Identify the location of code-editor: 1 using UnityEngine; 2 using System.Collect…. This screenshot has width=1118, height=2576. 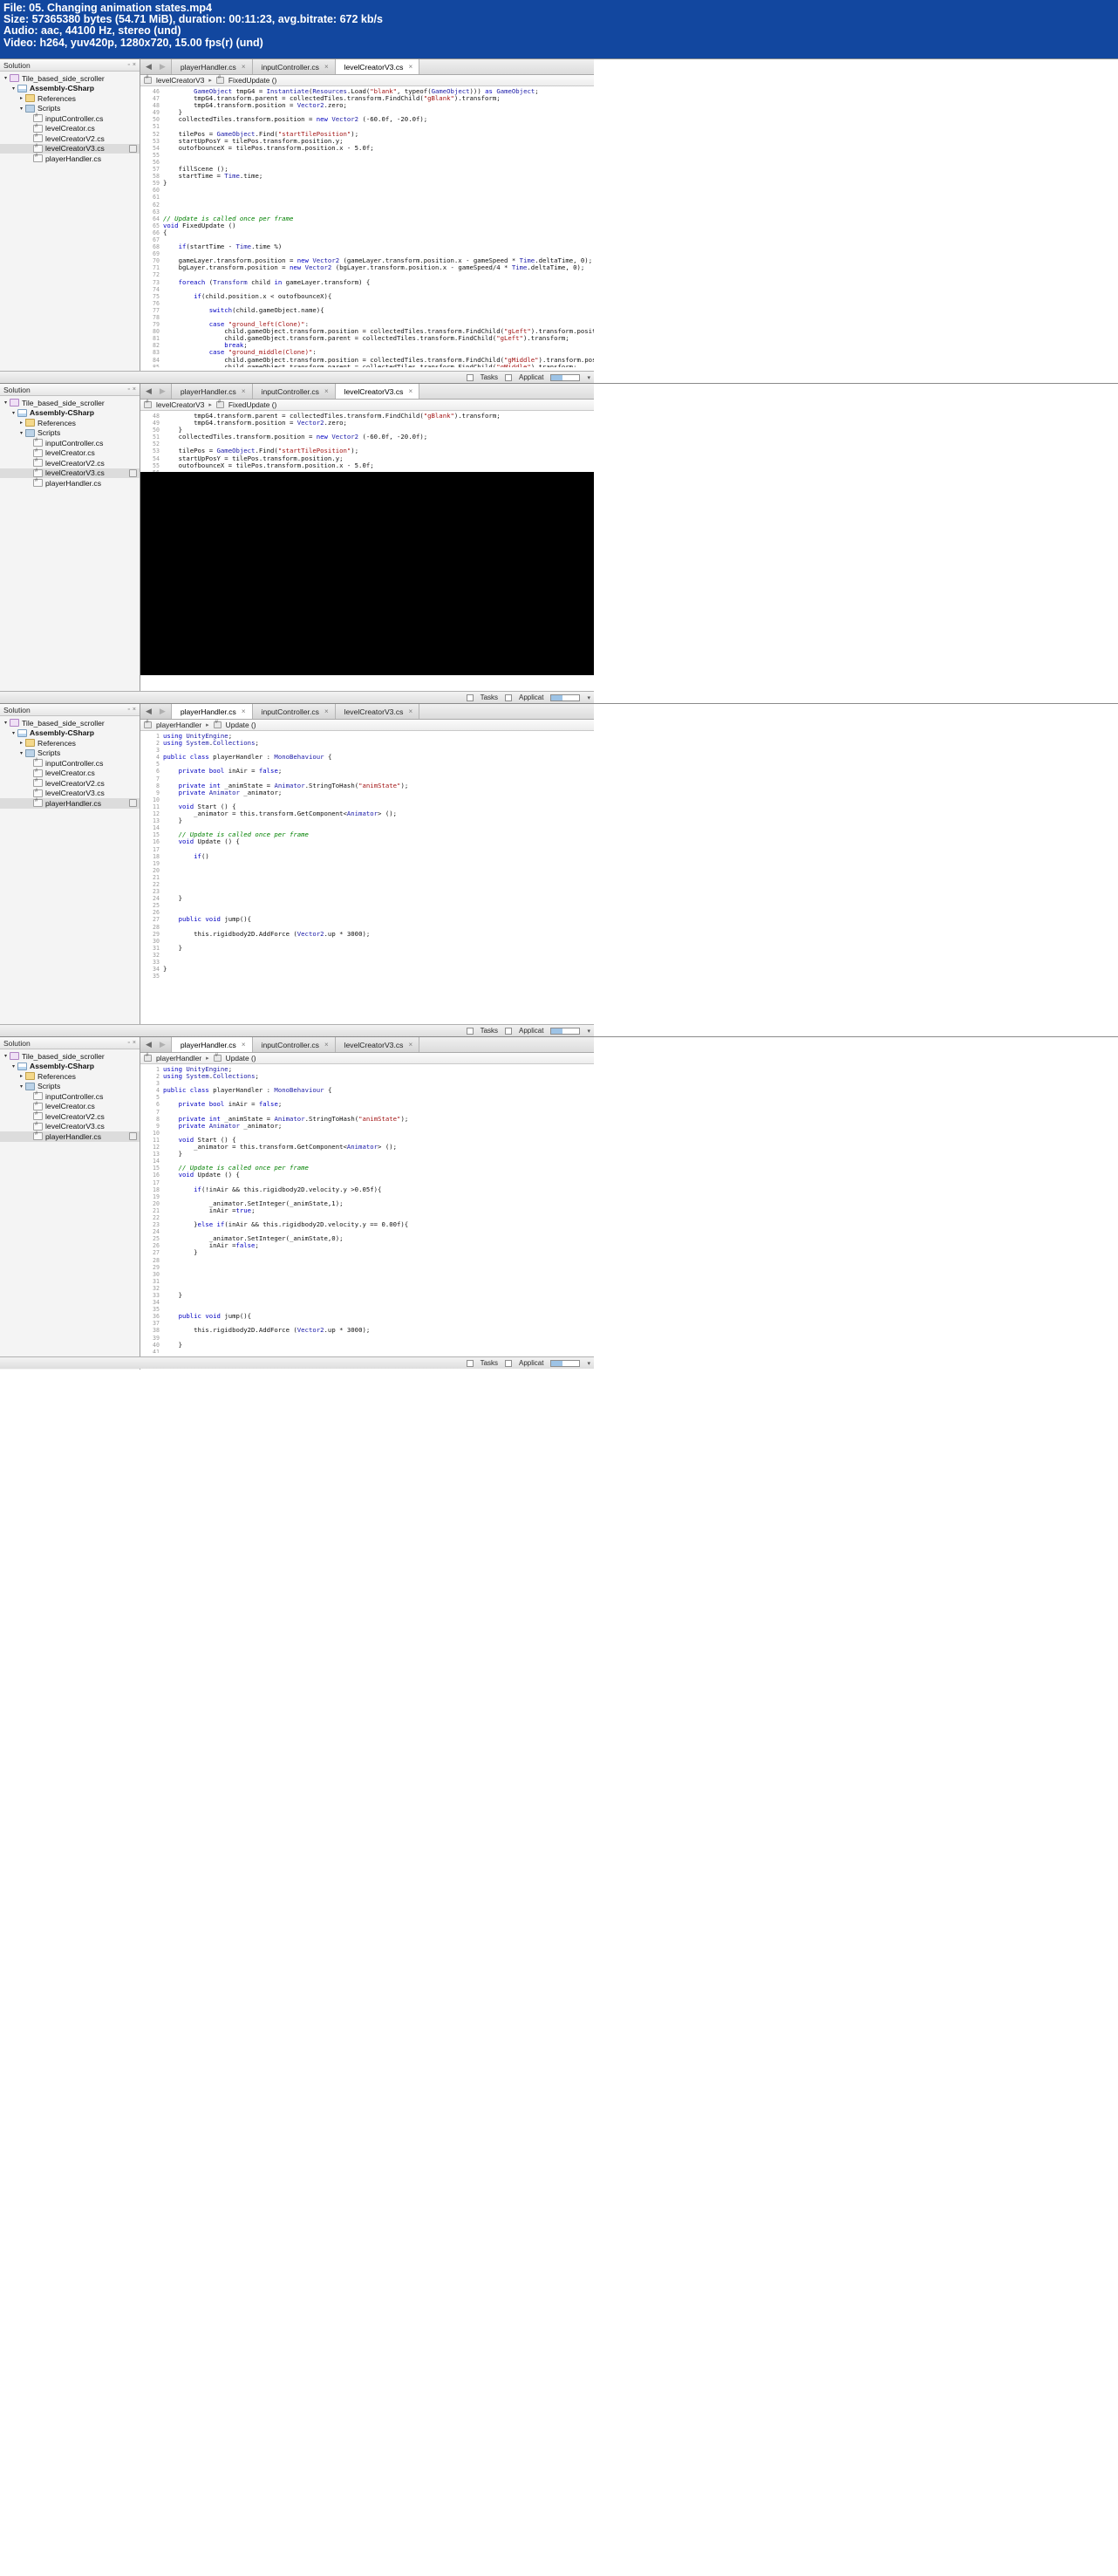
(367, 876).